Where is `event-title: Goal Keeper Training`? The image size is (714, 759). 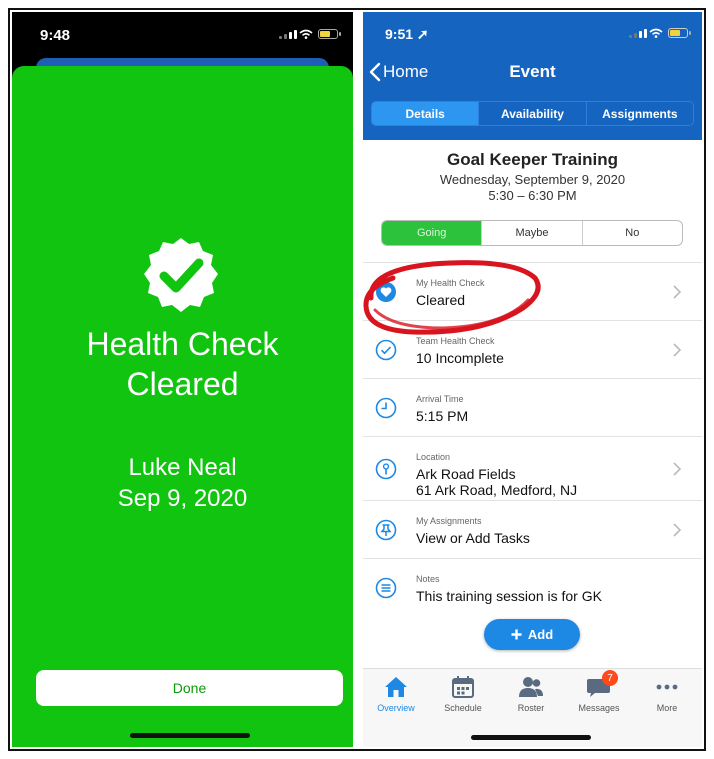 event-title: Goal Keeper Training is located at coordinates (532, 159).